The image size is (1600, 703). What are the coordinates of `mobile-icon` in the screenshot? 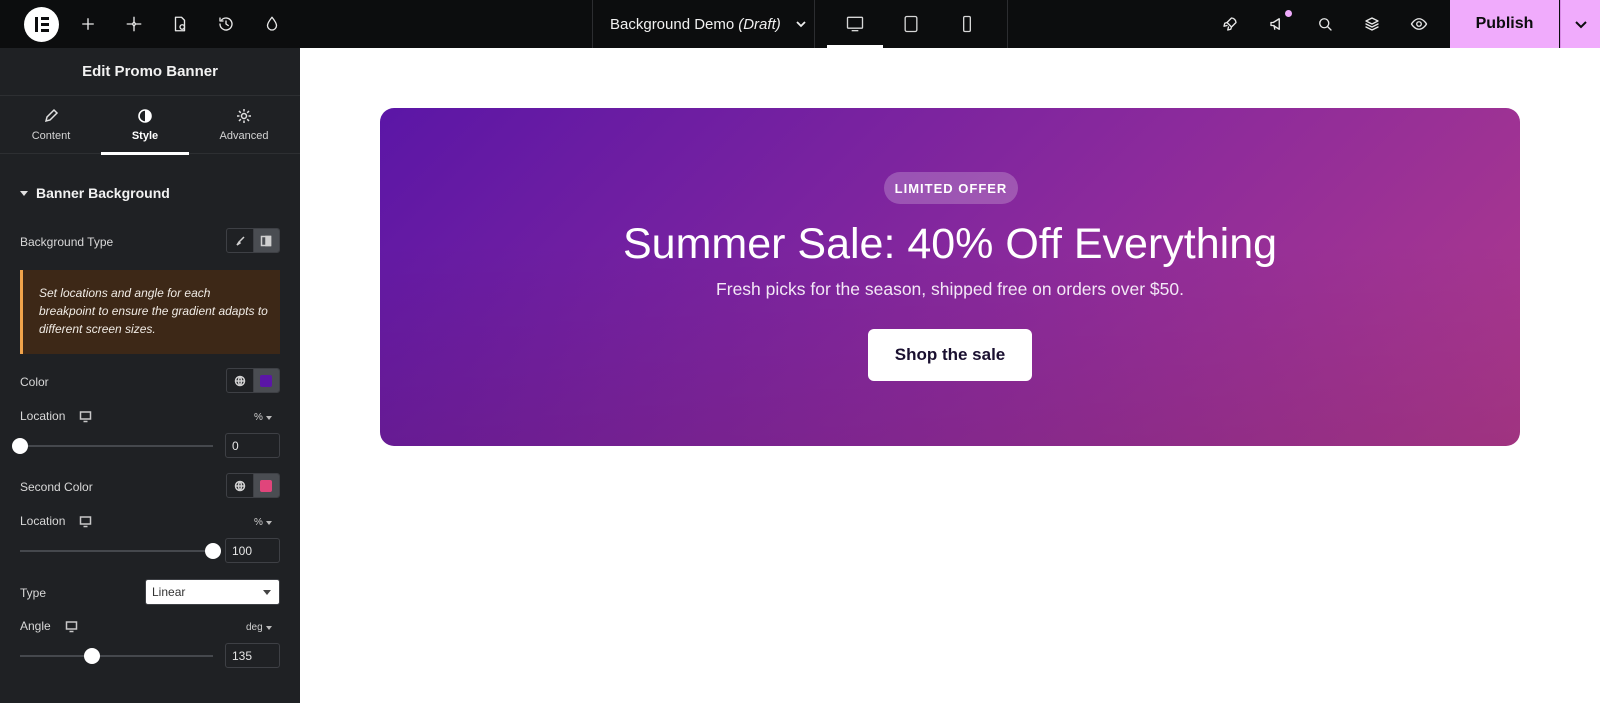 It's located at (967, 24).